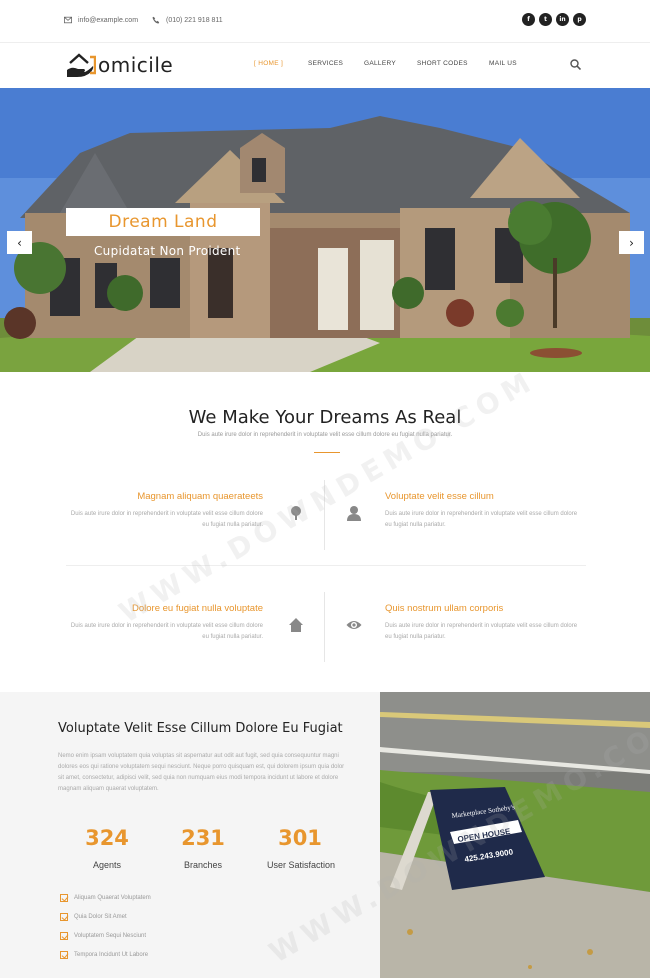  I want to click on list-item: Tempora Incidunt Ut Labore, so click(104, 955).